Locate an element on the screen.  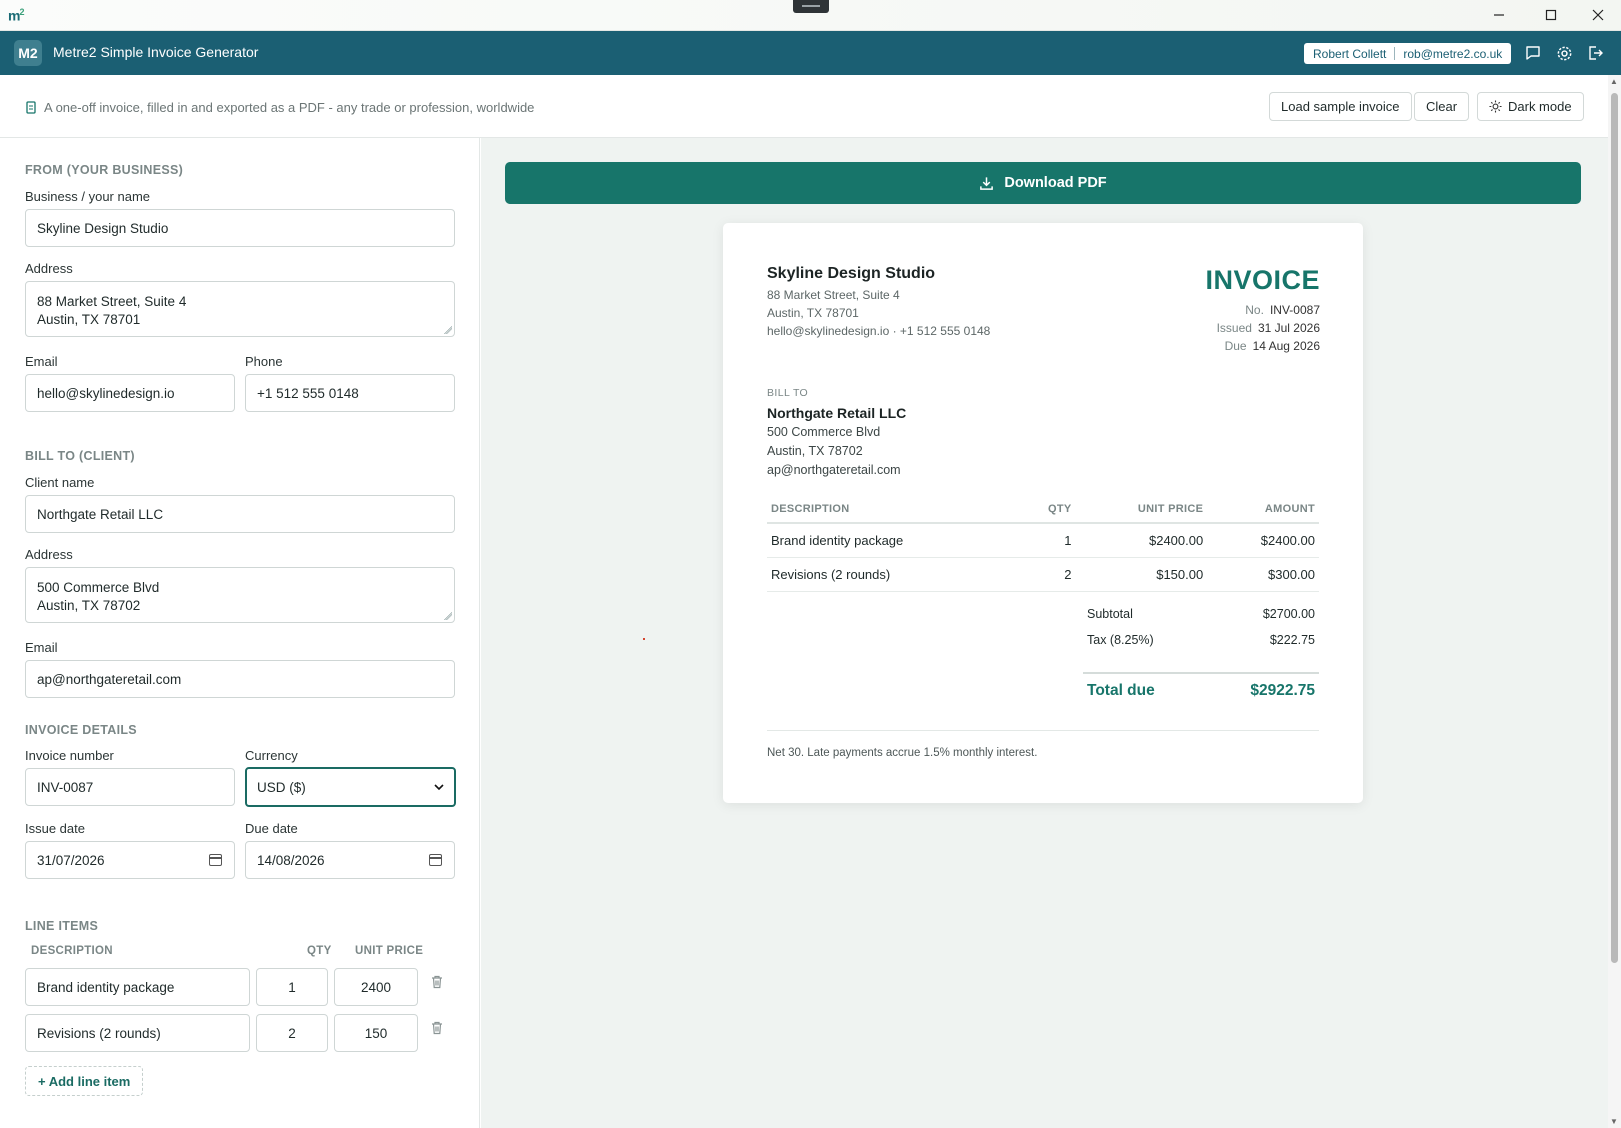
invoice-number-input: INV-0087 is located at coordinates (130, 787).